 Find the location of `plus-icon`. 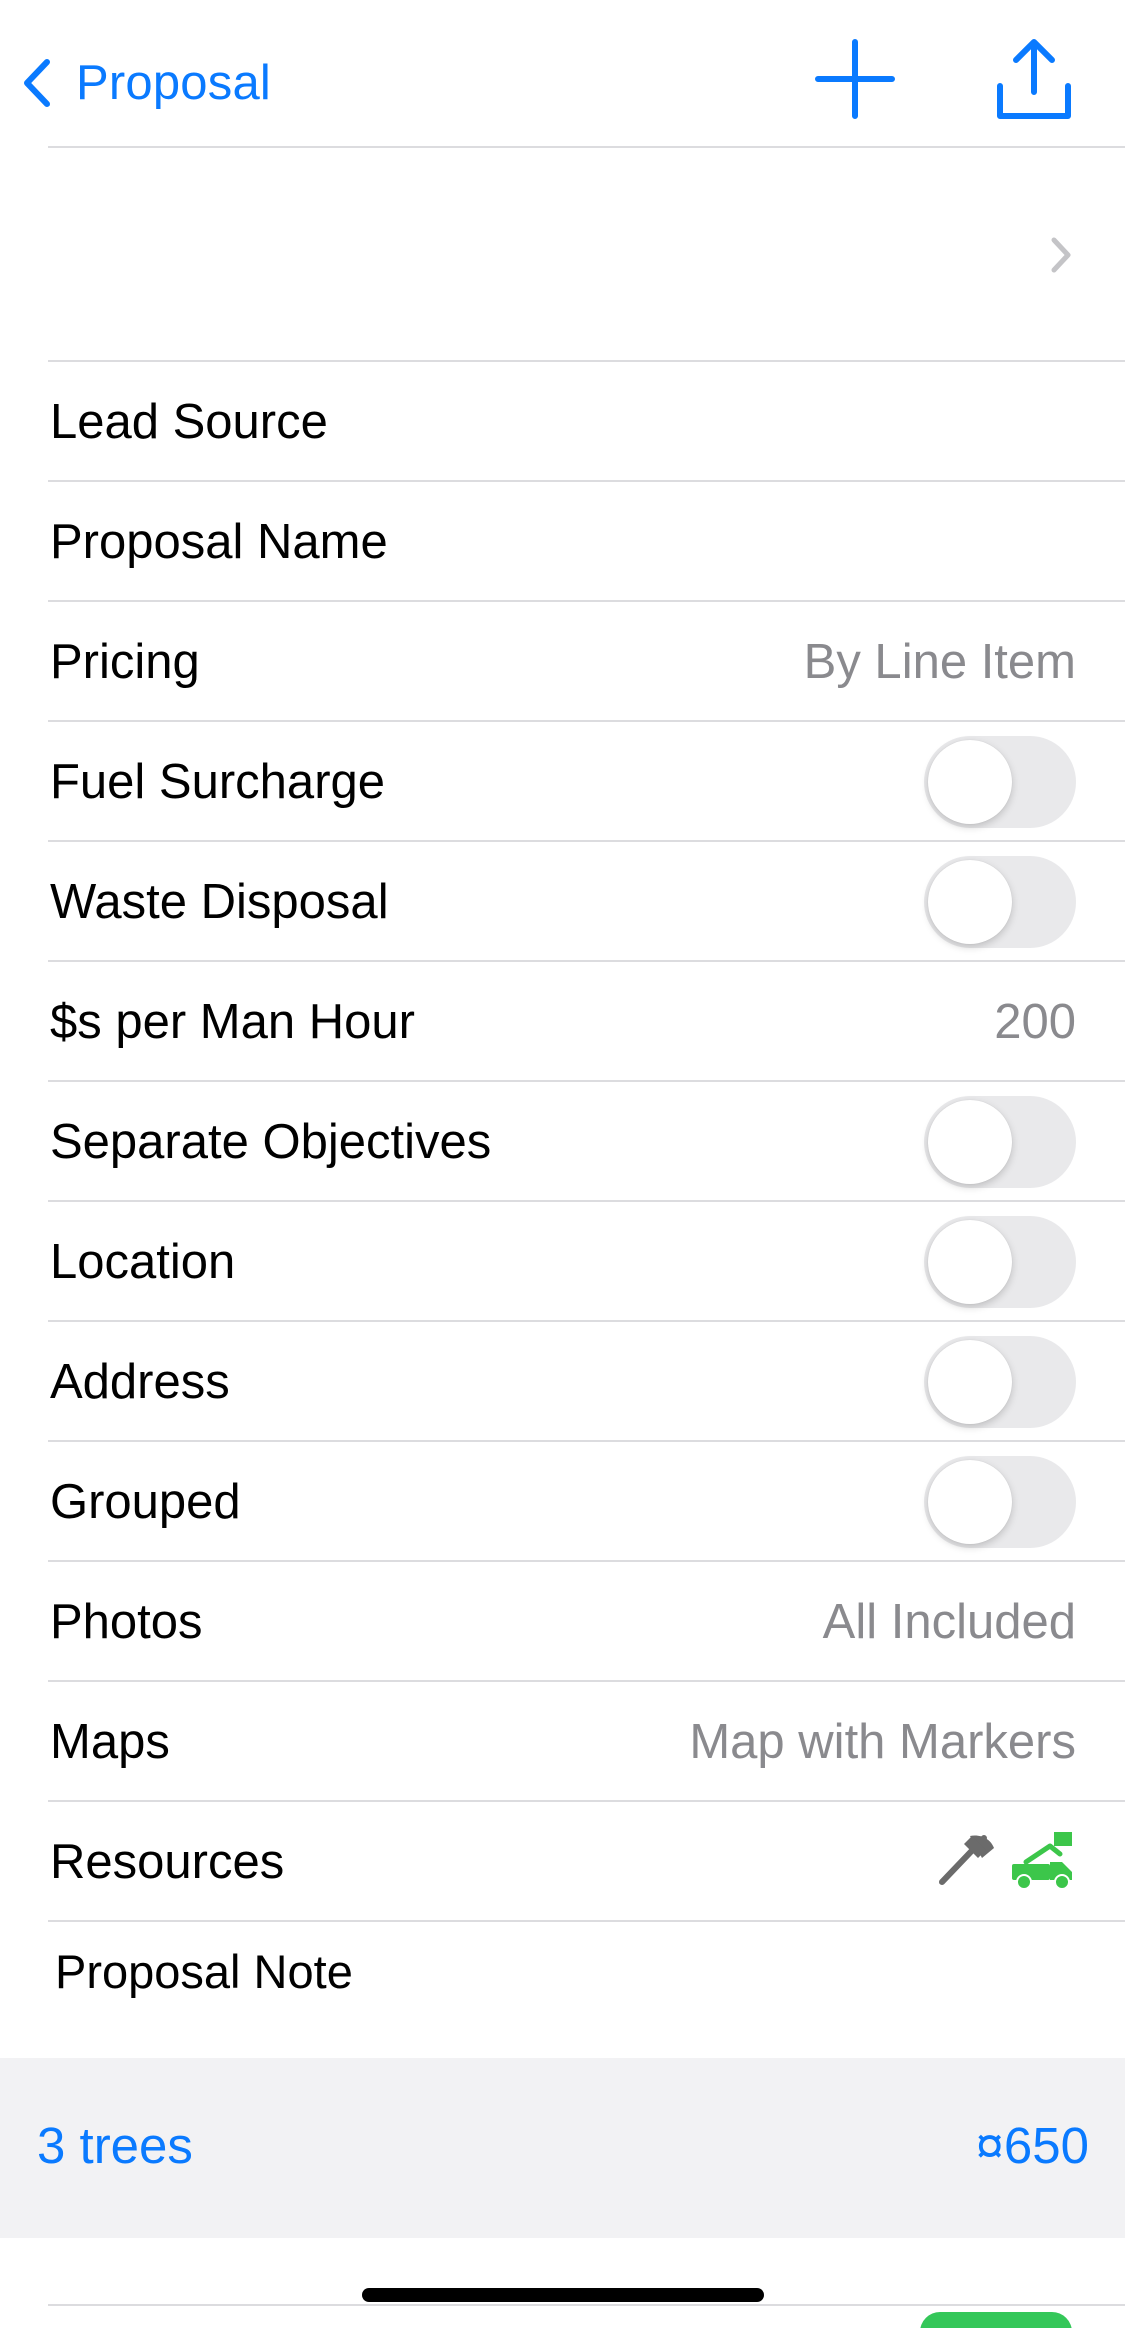

plus-icon is located at coordinates (855, 81).